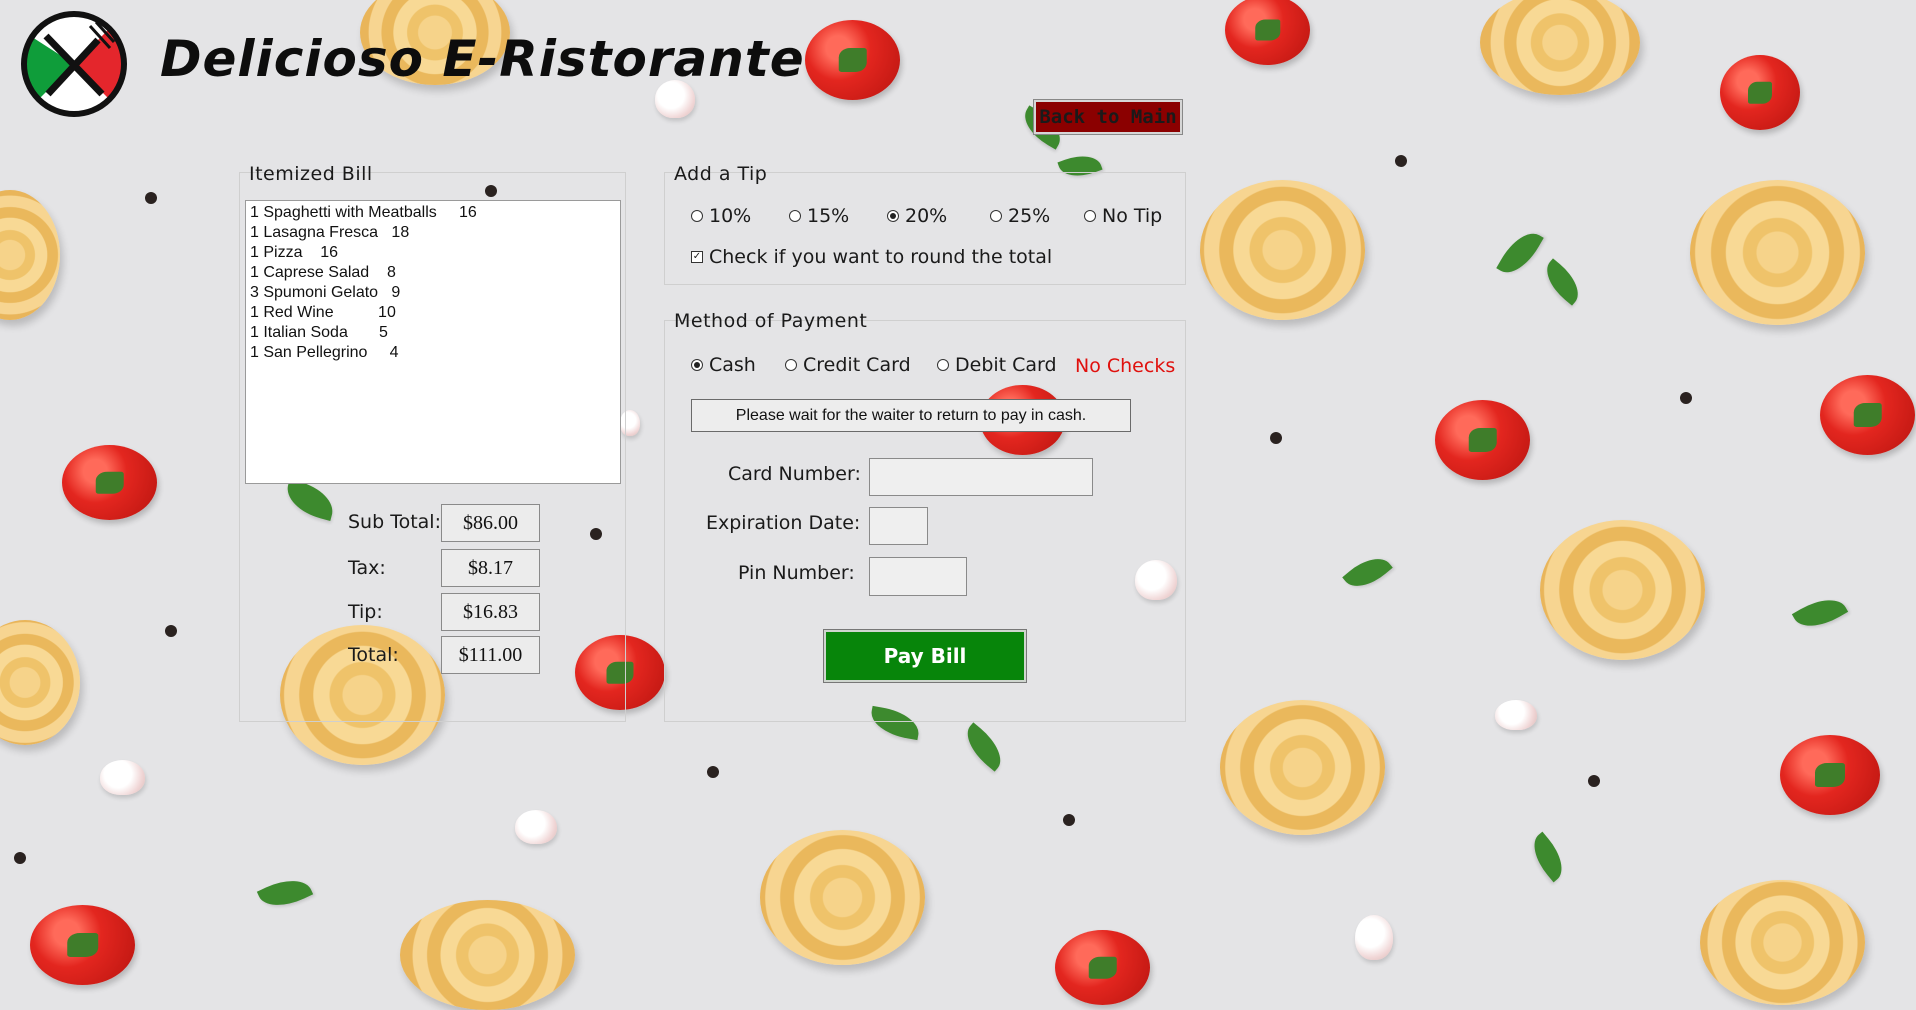 Image resolution: width=1916 pixels, height=1010 pixels. I want to click on list-item: 1 Caprese Salad 8, so click(433, 273).